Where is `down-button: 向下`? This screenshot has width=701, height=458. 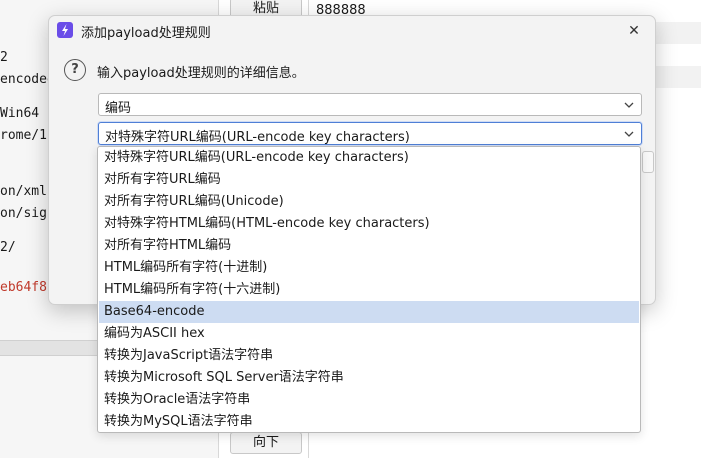 down-button: 向下 is located at coordinates (266, 443).